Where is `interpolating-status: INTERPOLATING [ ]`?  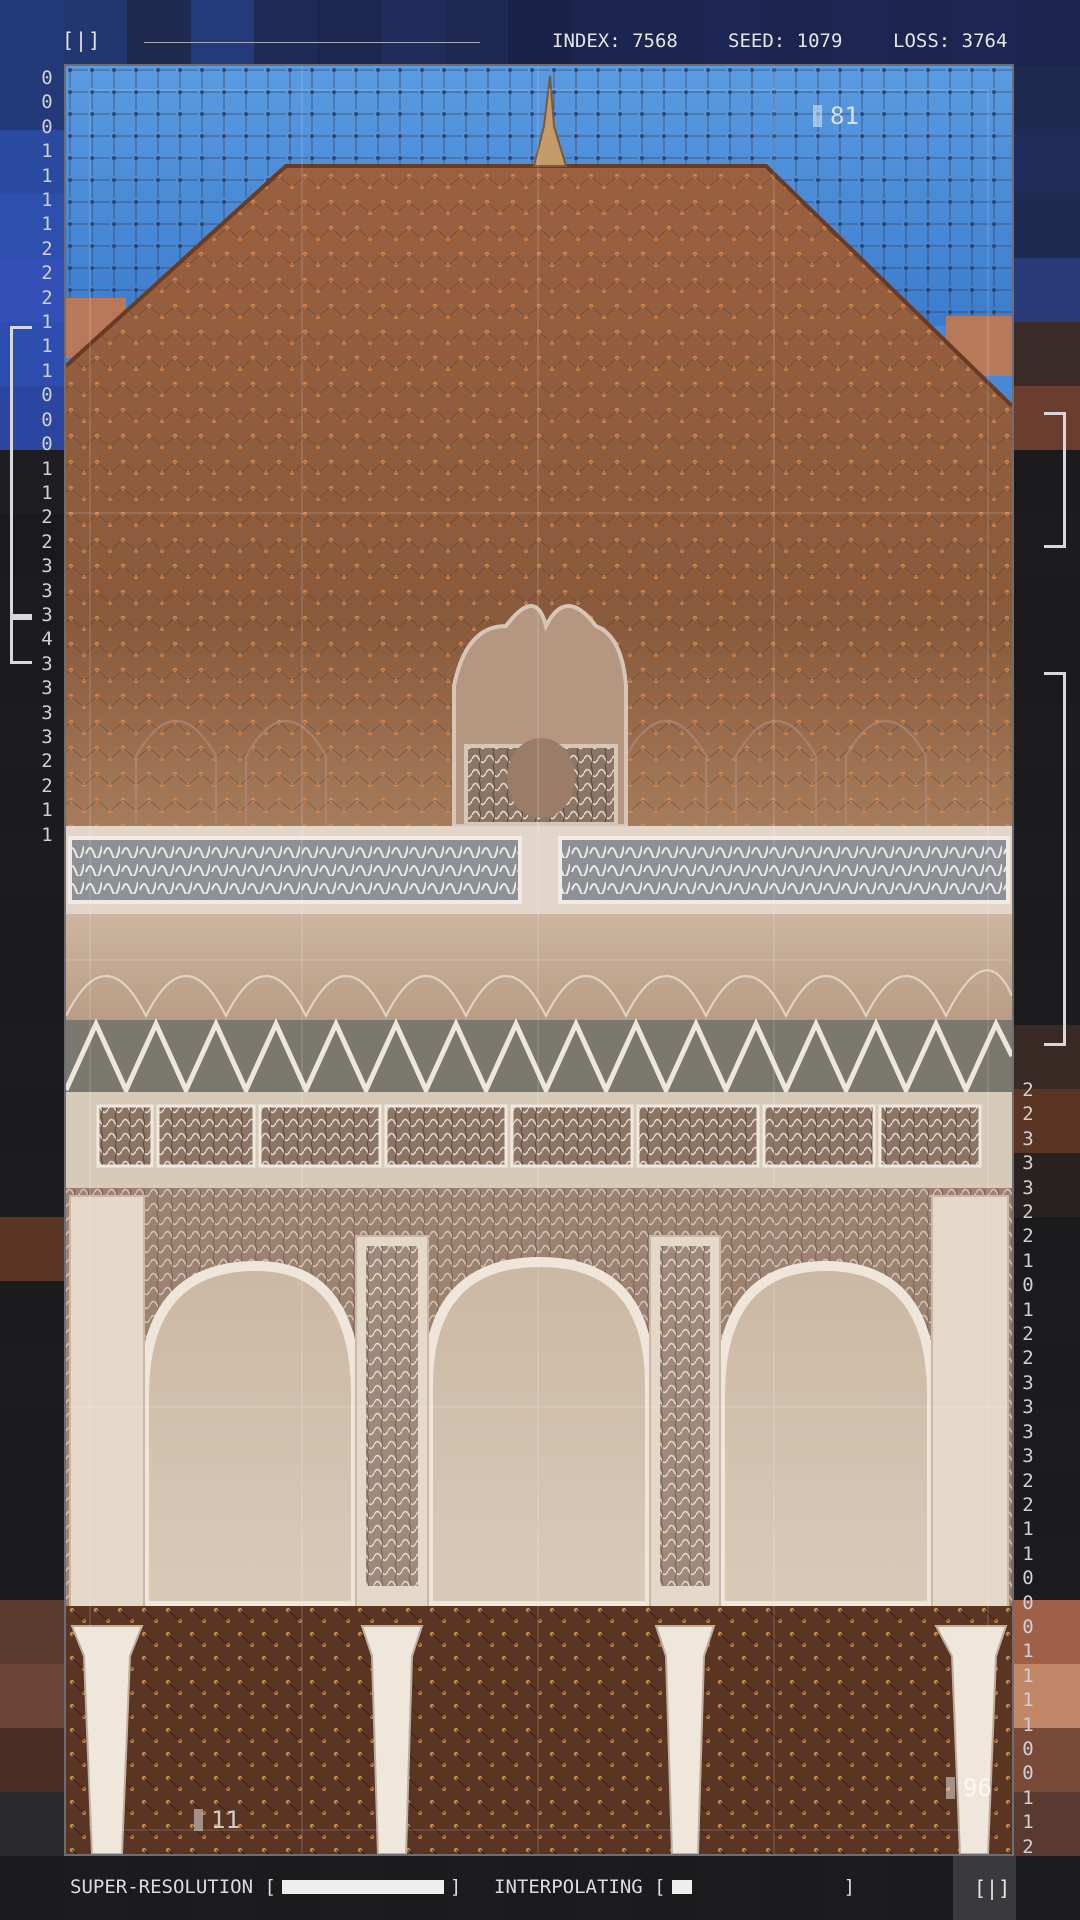 interpolating-status: INTERPOLATING [ ] is located at coordinates (674, 1887).